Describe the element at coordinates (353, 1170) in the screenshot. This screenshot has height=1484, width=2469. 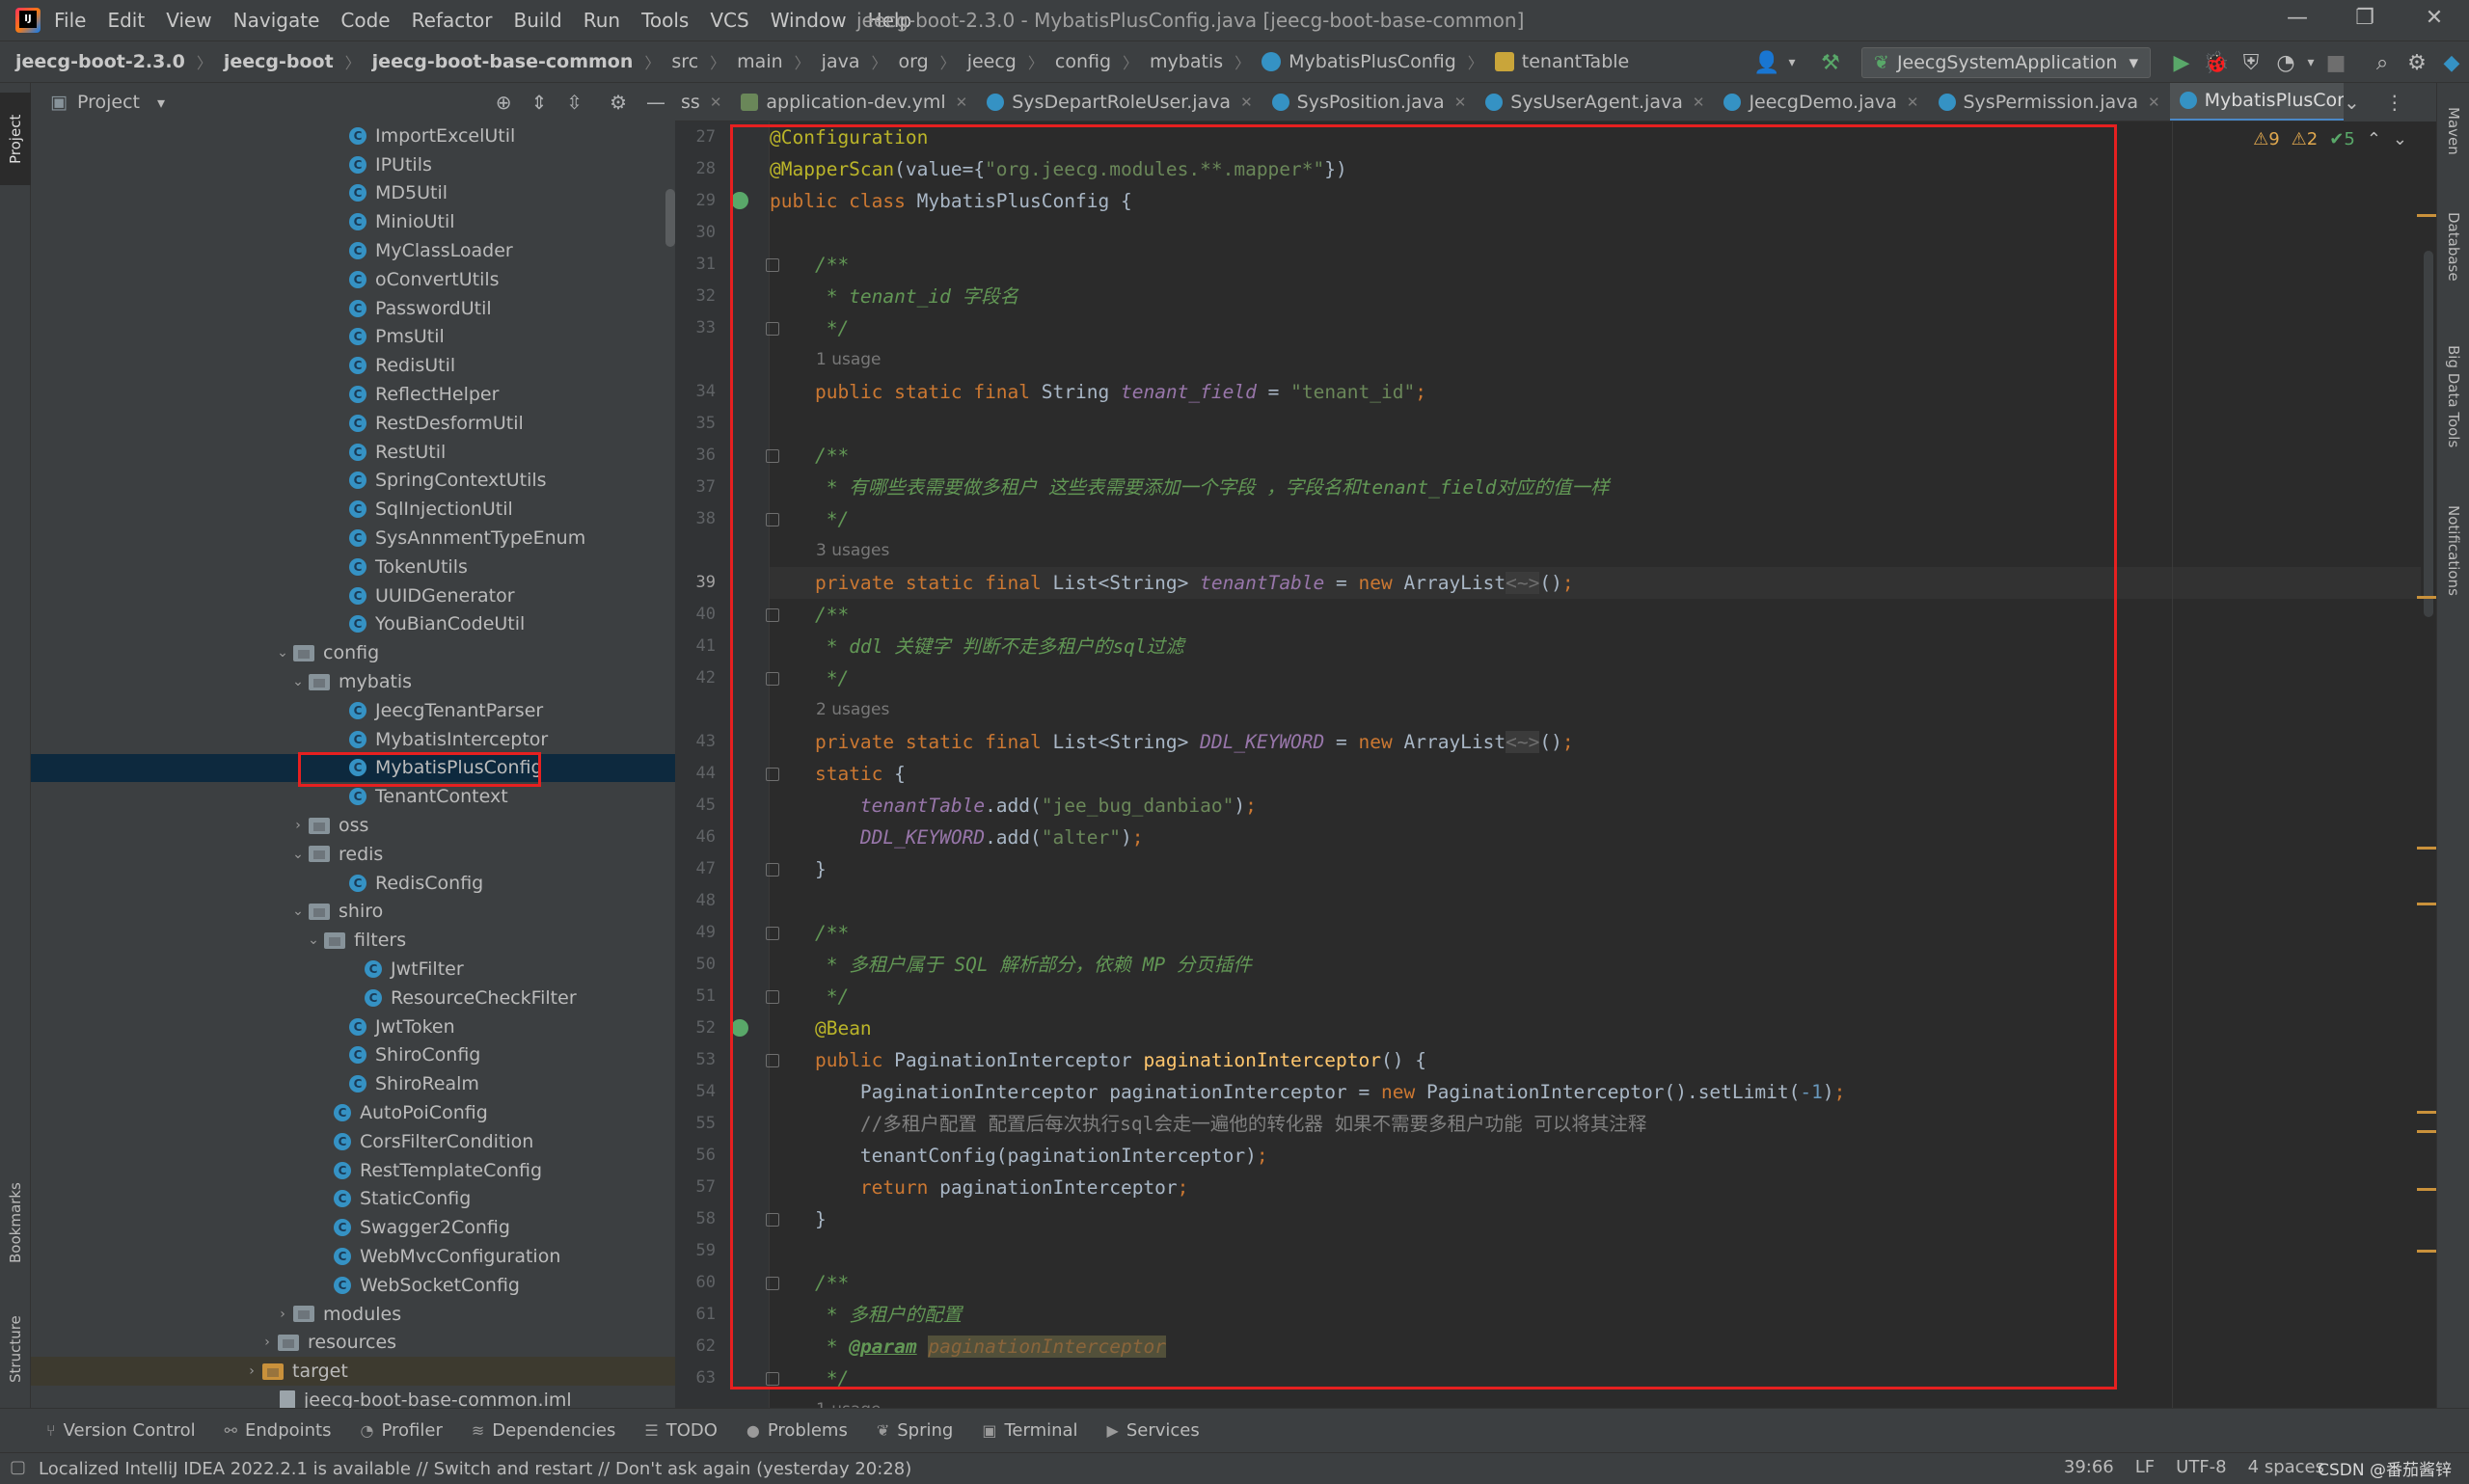
I see `tree-file-row: C RestTemplateConfig` at that location.